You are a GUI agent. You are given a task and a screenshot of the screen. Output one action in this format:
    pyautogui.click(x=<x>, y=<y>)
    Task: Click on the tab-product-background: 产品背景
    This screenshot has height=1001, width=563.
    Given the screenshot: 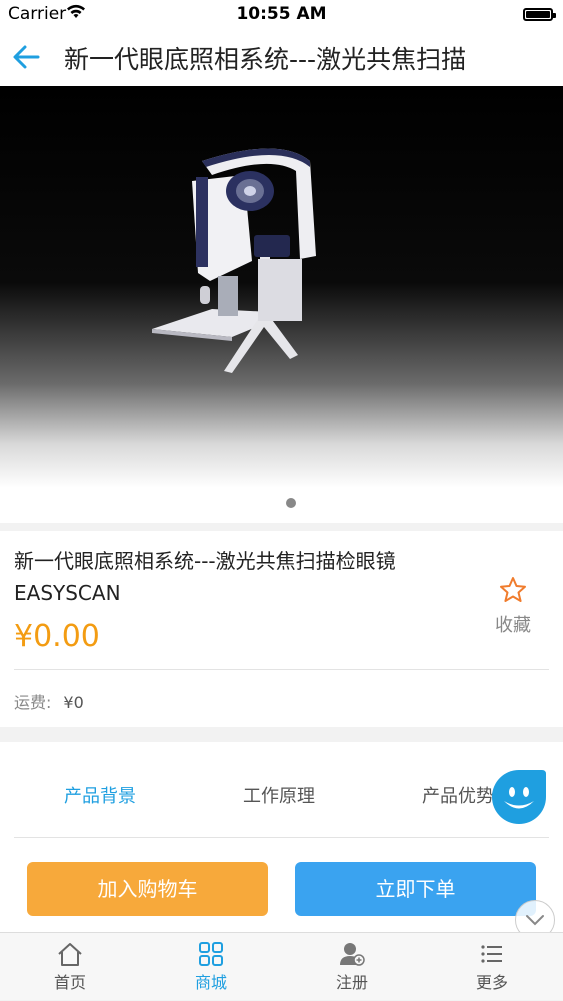 What is the action you would take?
    pyautogui.click(x=100, y=795)
    